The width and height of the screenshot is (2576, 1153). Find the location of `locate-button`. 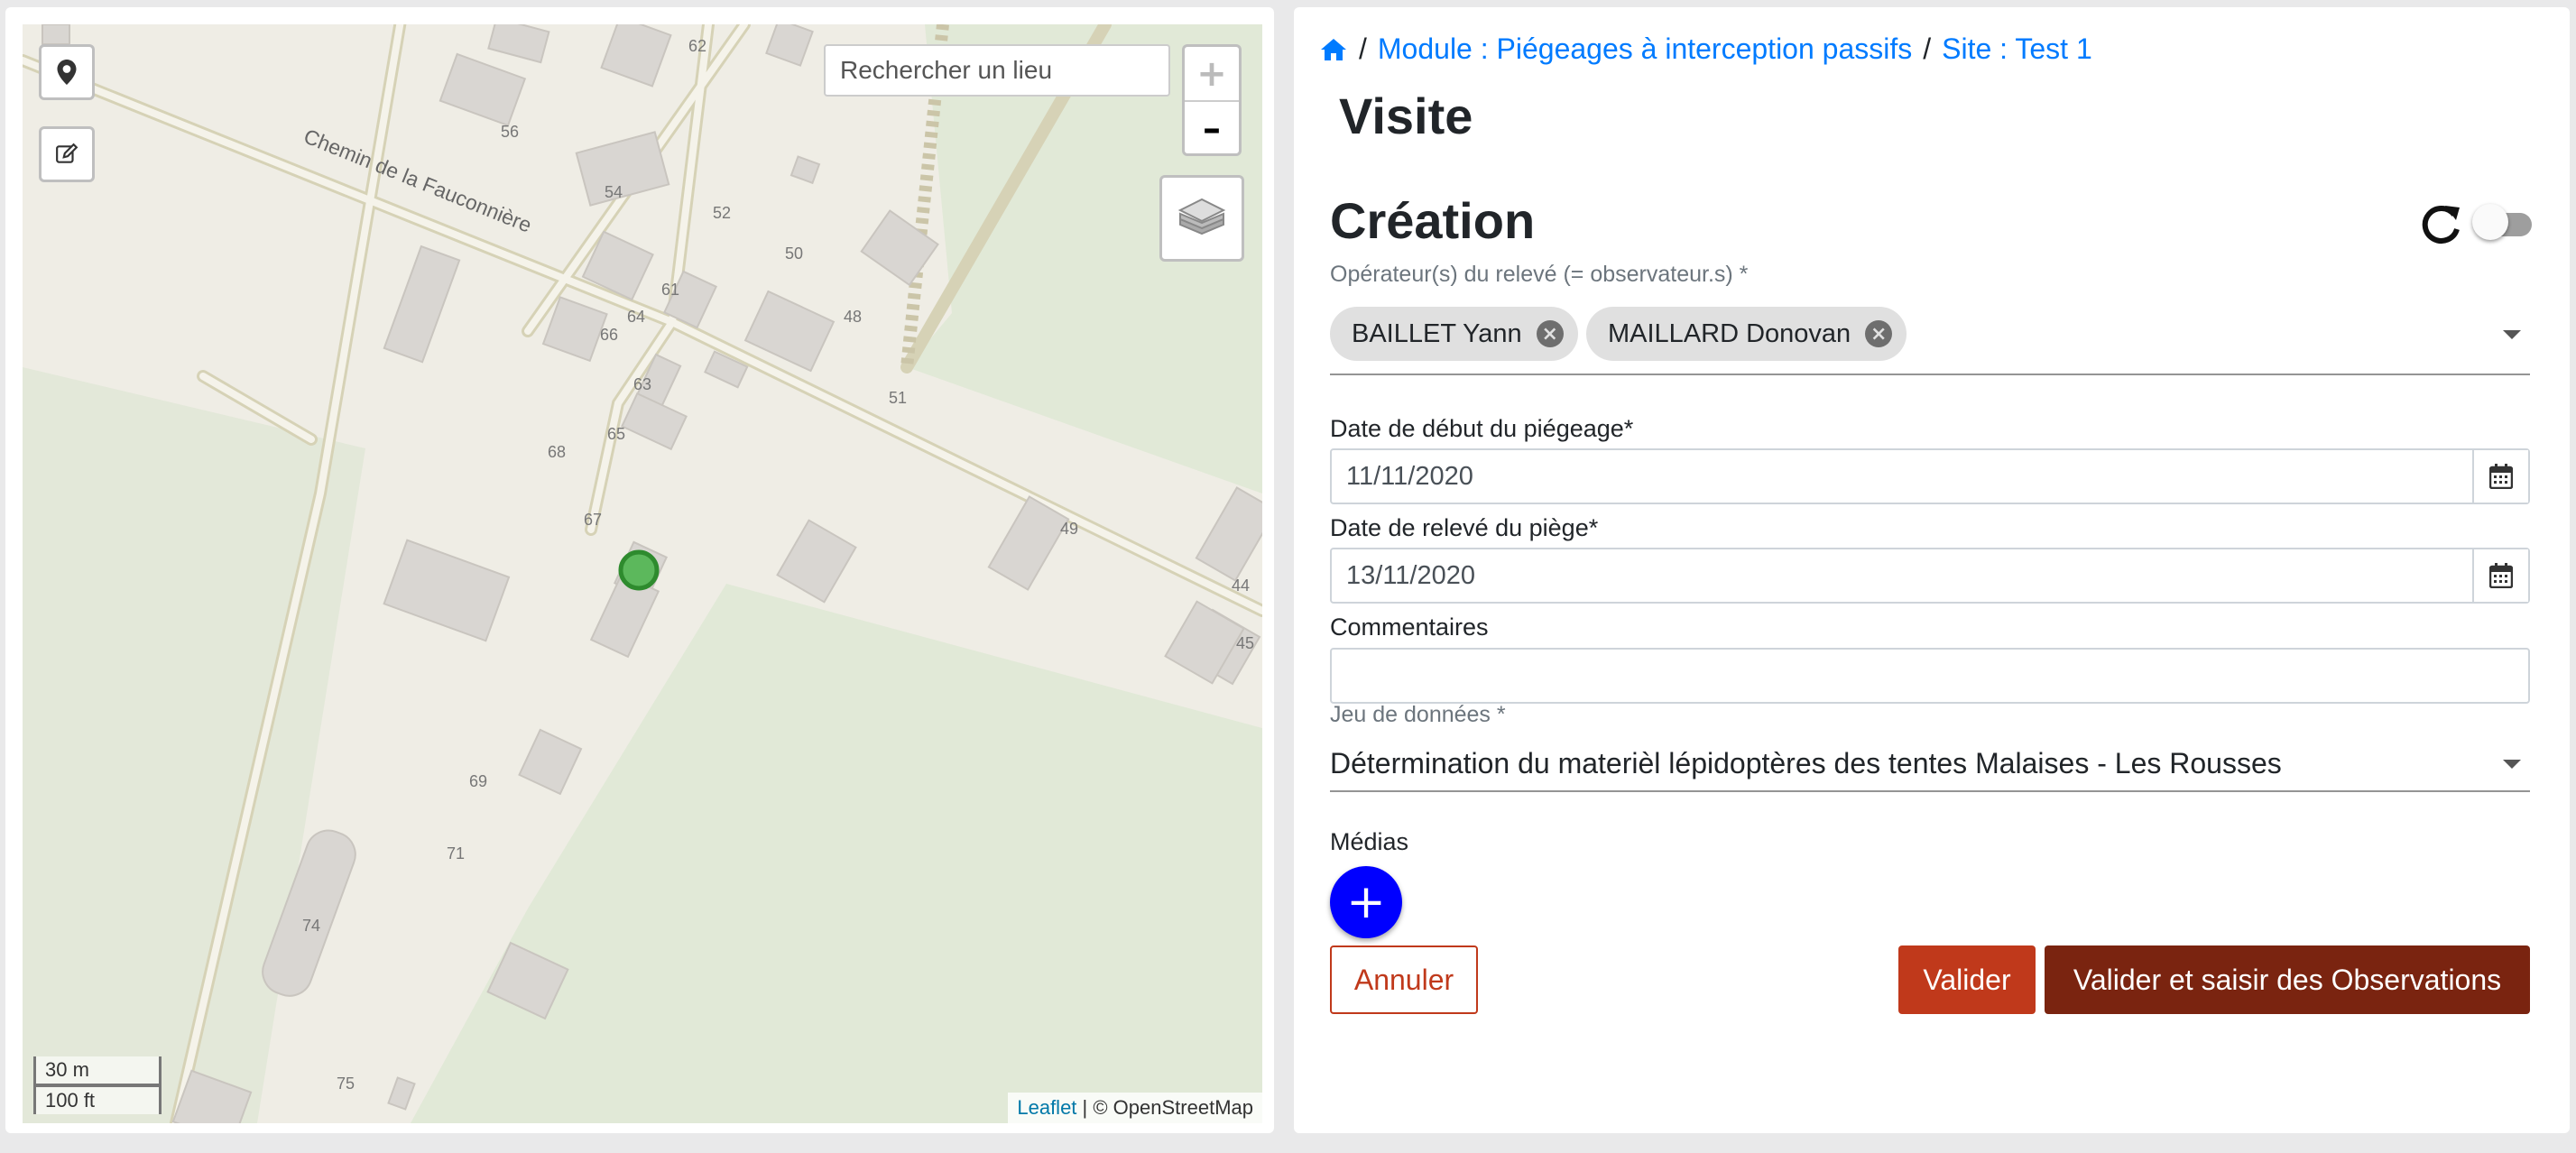

locate-button is located at coordinates (67, 72).